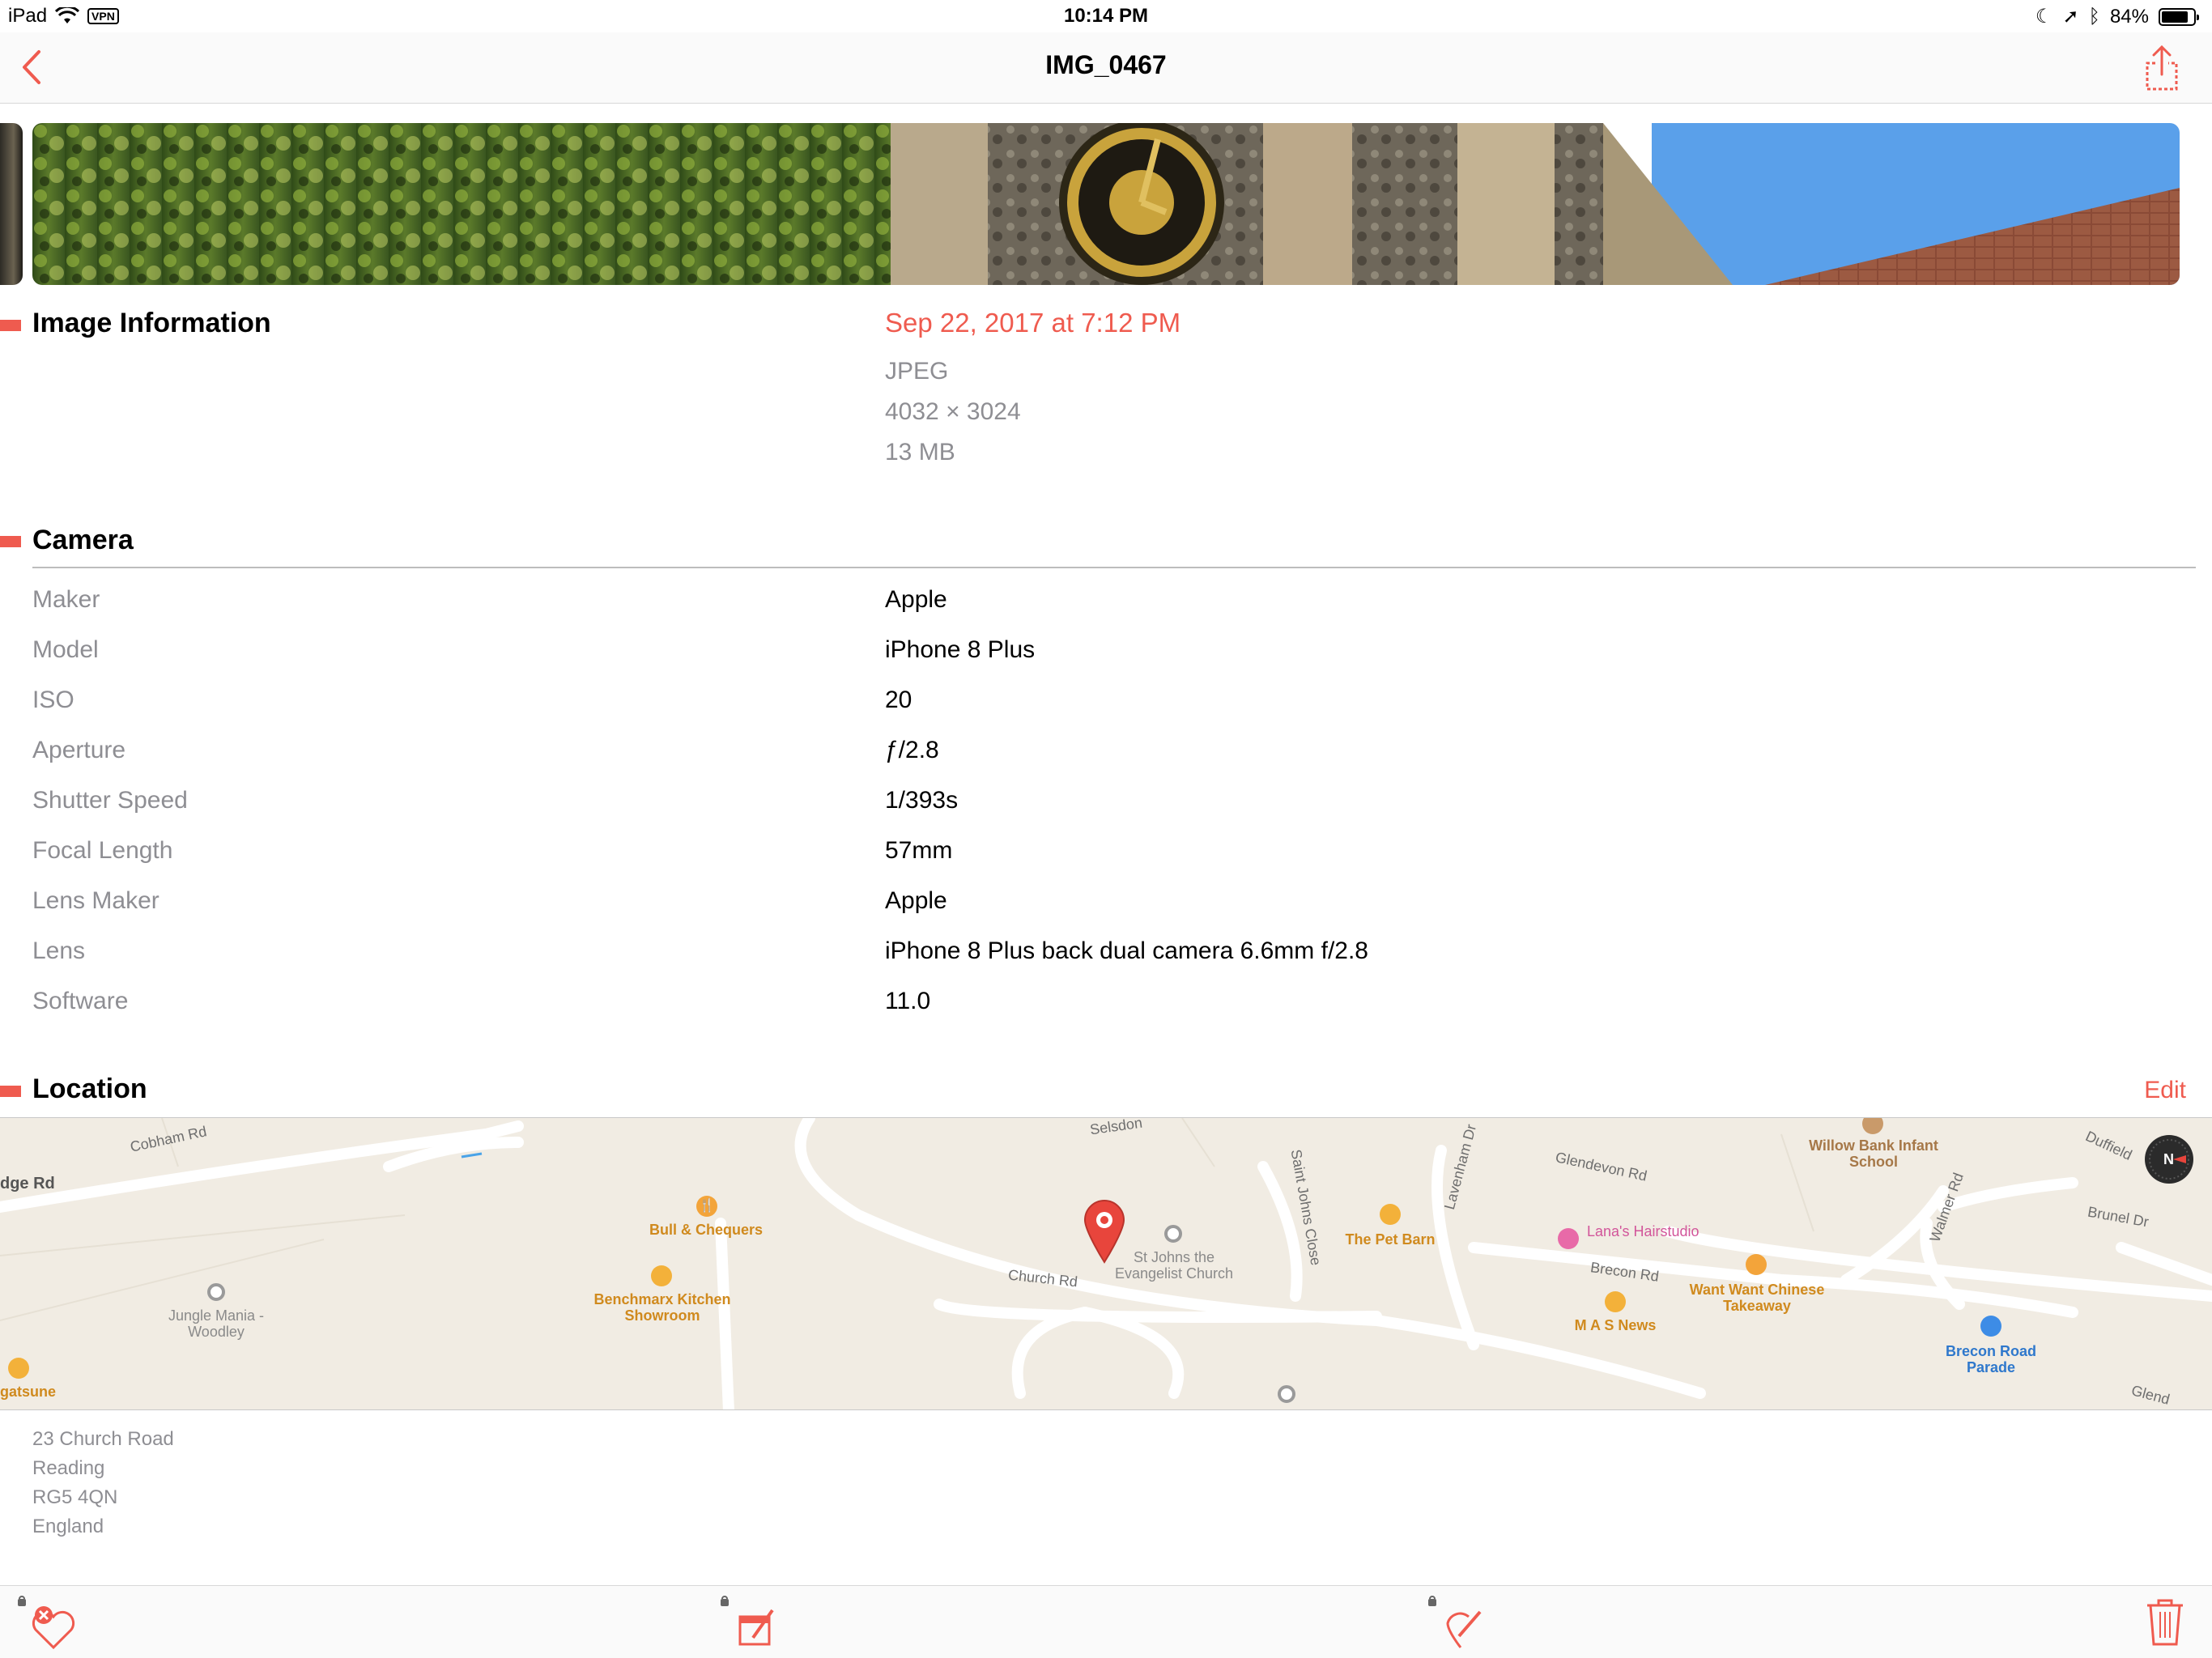 This screenshot has height=1658, width=2212. What do you see at coordinates (748, 1621) in the screenshot?
I see `edit-date-icon` at bounding box center [748, 1621].